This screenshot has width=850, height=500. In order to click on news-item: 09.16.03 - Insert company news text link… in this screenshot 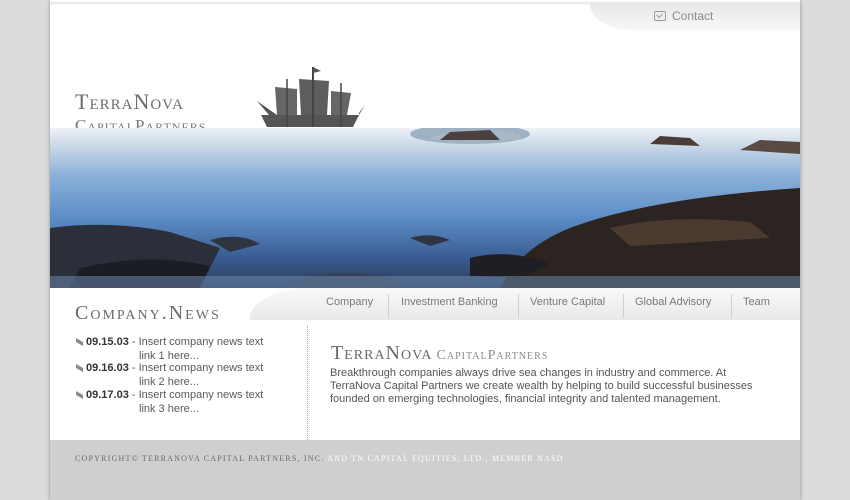, I will do `click(176, 375)`.